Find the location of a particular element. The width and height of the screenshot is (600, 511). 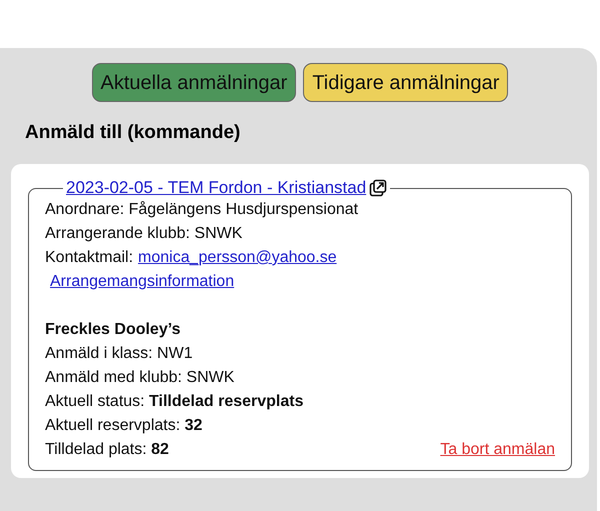

tab: Tidigare anmälningar is located at coordinates (405, 82).